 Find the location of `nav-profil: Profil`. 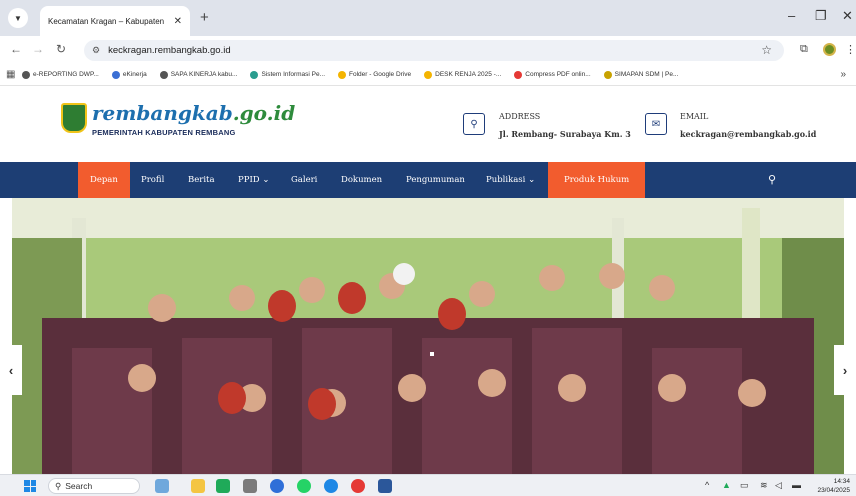

nav-profil: Profil is located at coordinates (152, 180).